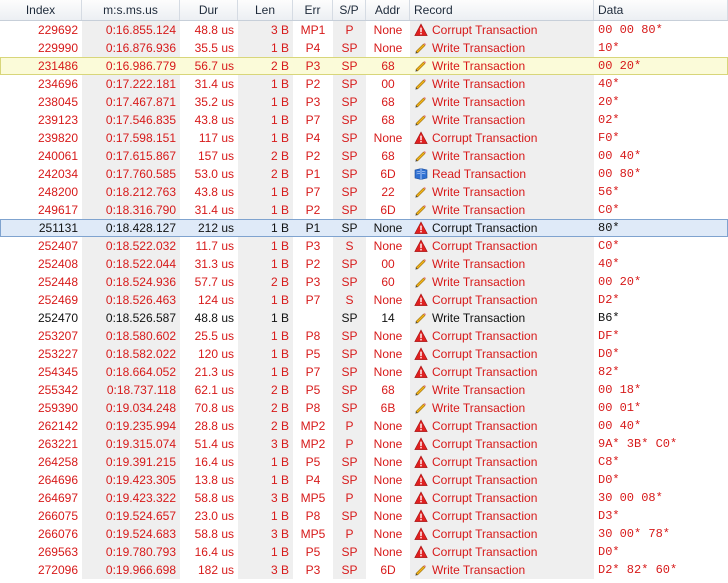  I want to click on col-header-record: Record, so click(502, 10).